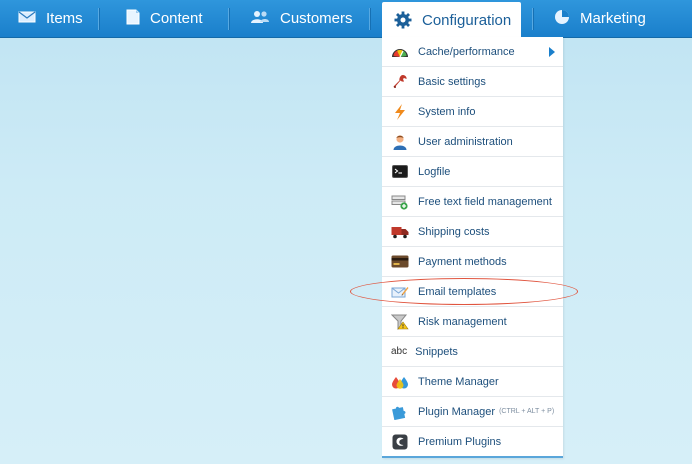  Describe the element at coordinates (400, 172) in the screenshot. I see `terminal-icon` at that location.